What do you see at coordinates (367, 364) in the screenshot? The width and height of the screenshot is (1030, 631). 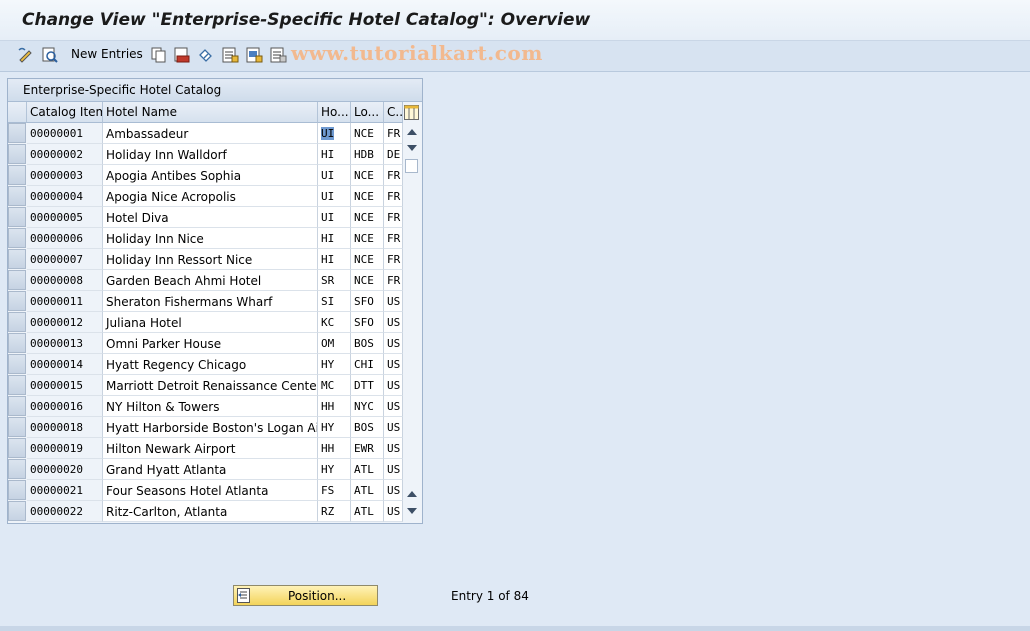 I see `cell-location: CHI` at bounding box center [367, 364].